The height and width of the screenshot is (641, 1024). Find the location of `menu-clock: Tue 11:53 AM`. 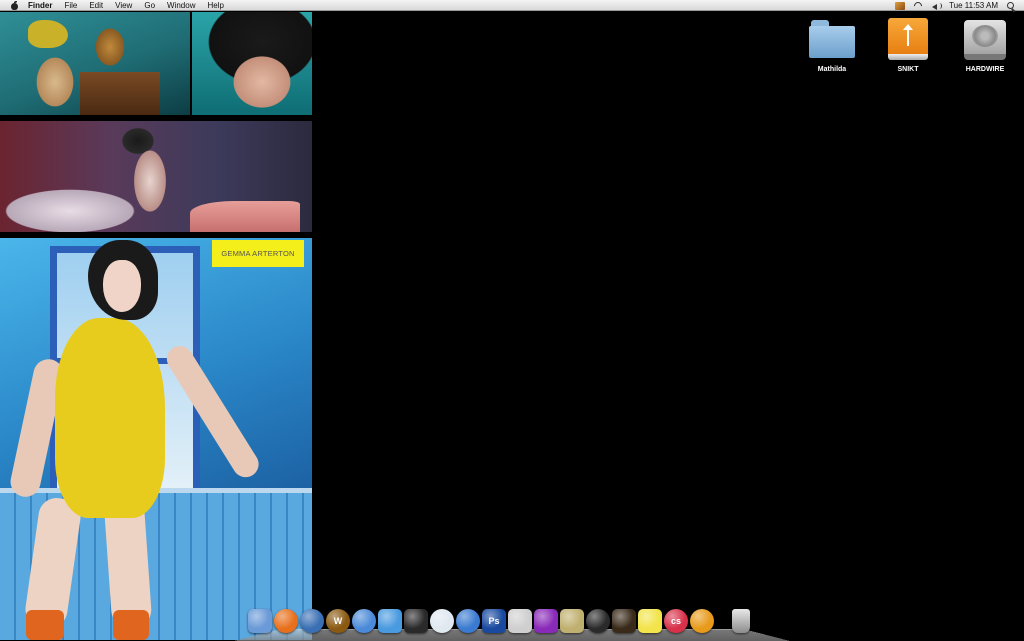

menu-clock: Tue 11:53 AM is located at coordinates (973, 5).